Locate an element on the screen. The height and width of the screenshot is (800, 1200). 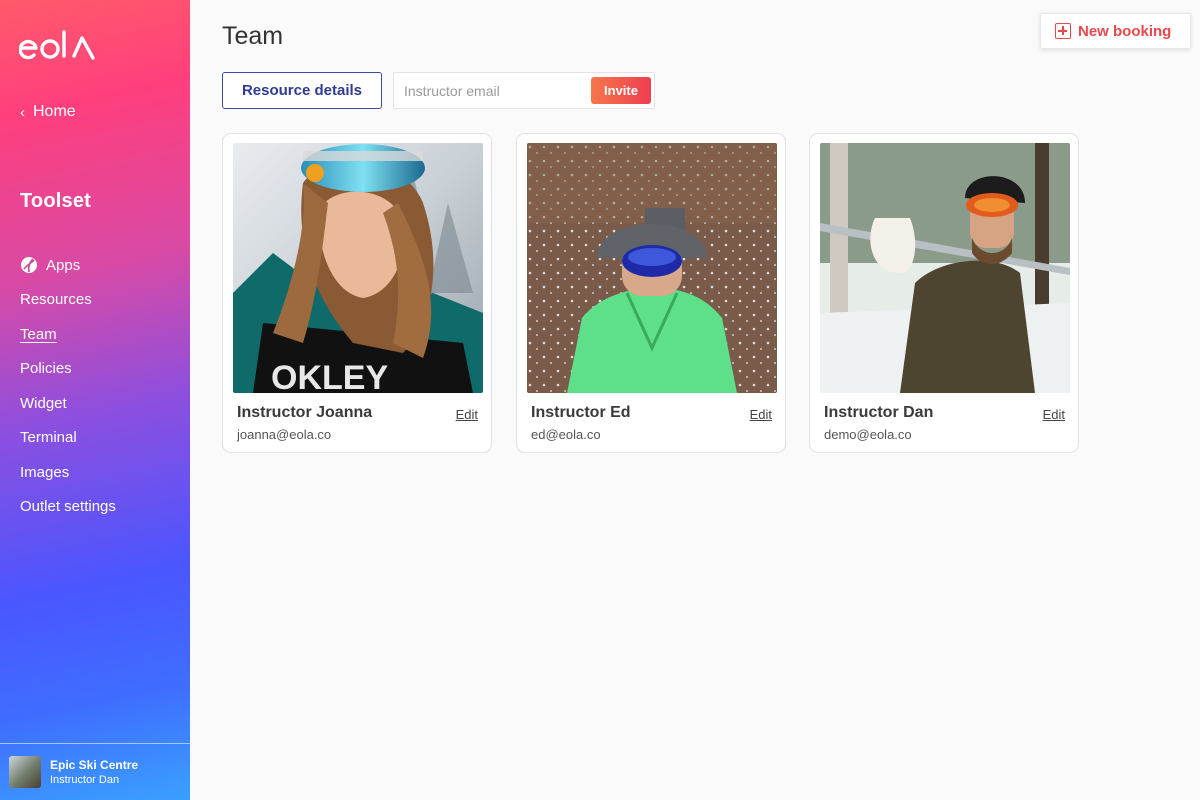
home-link: ‹ Home is located at coordinates (48, 112).